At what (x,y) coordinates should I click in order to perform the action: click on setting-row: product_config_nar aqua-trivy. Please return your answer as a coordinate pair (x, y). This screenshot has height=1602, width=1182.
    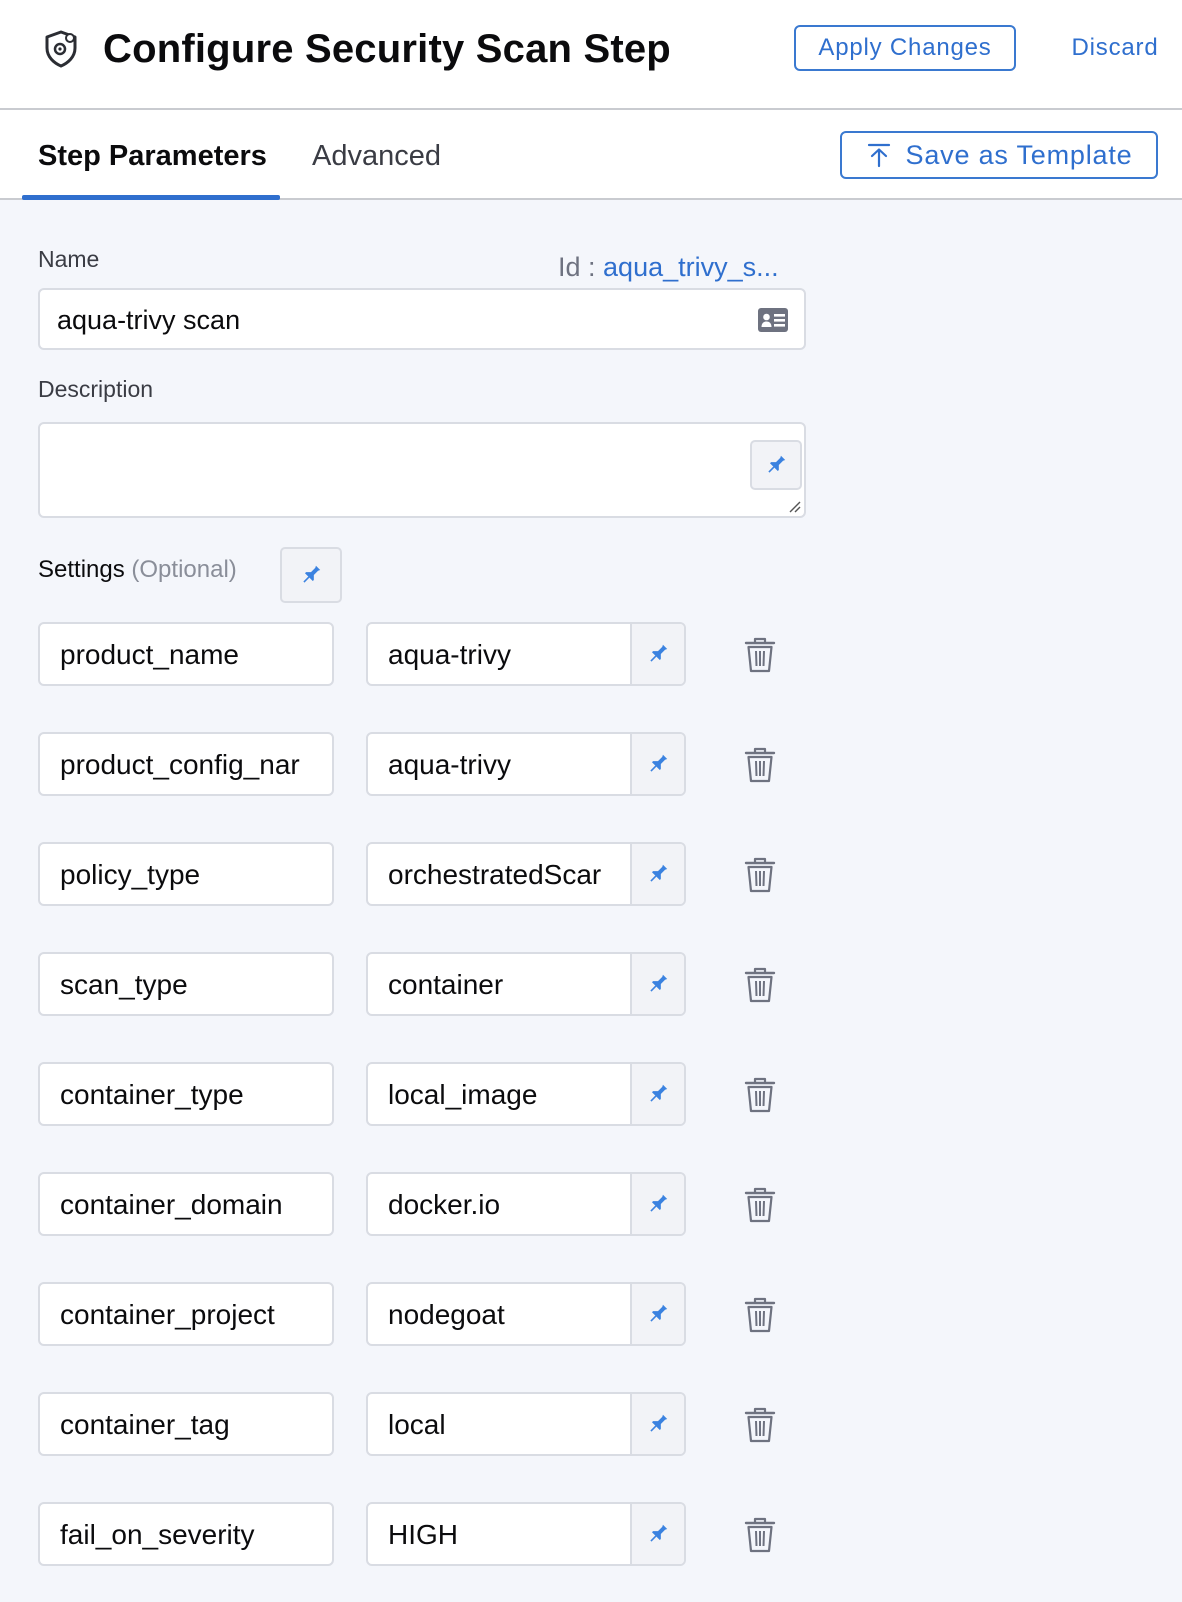
    Looking at the image, I should click on (591, 764).